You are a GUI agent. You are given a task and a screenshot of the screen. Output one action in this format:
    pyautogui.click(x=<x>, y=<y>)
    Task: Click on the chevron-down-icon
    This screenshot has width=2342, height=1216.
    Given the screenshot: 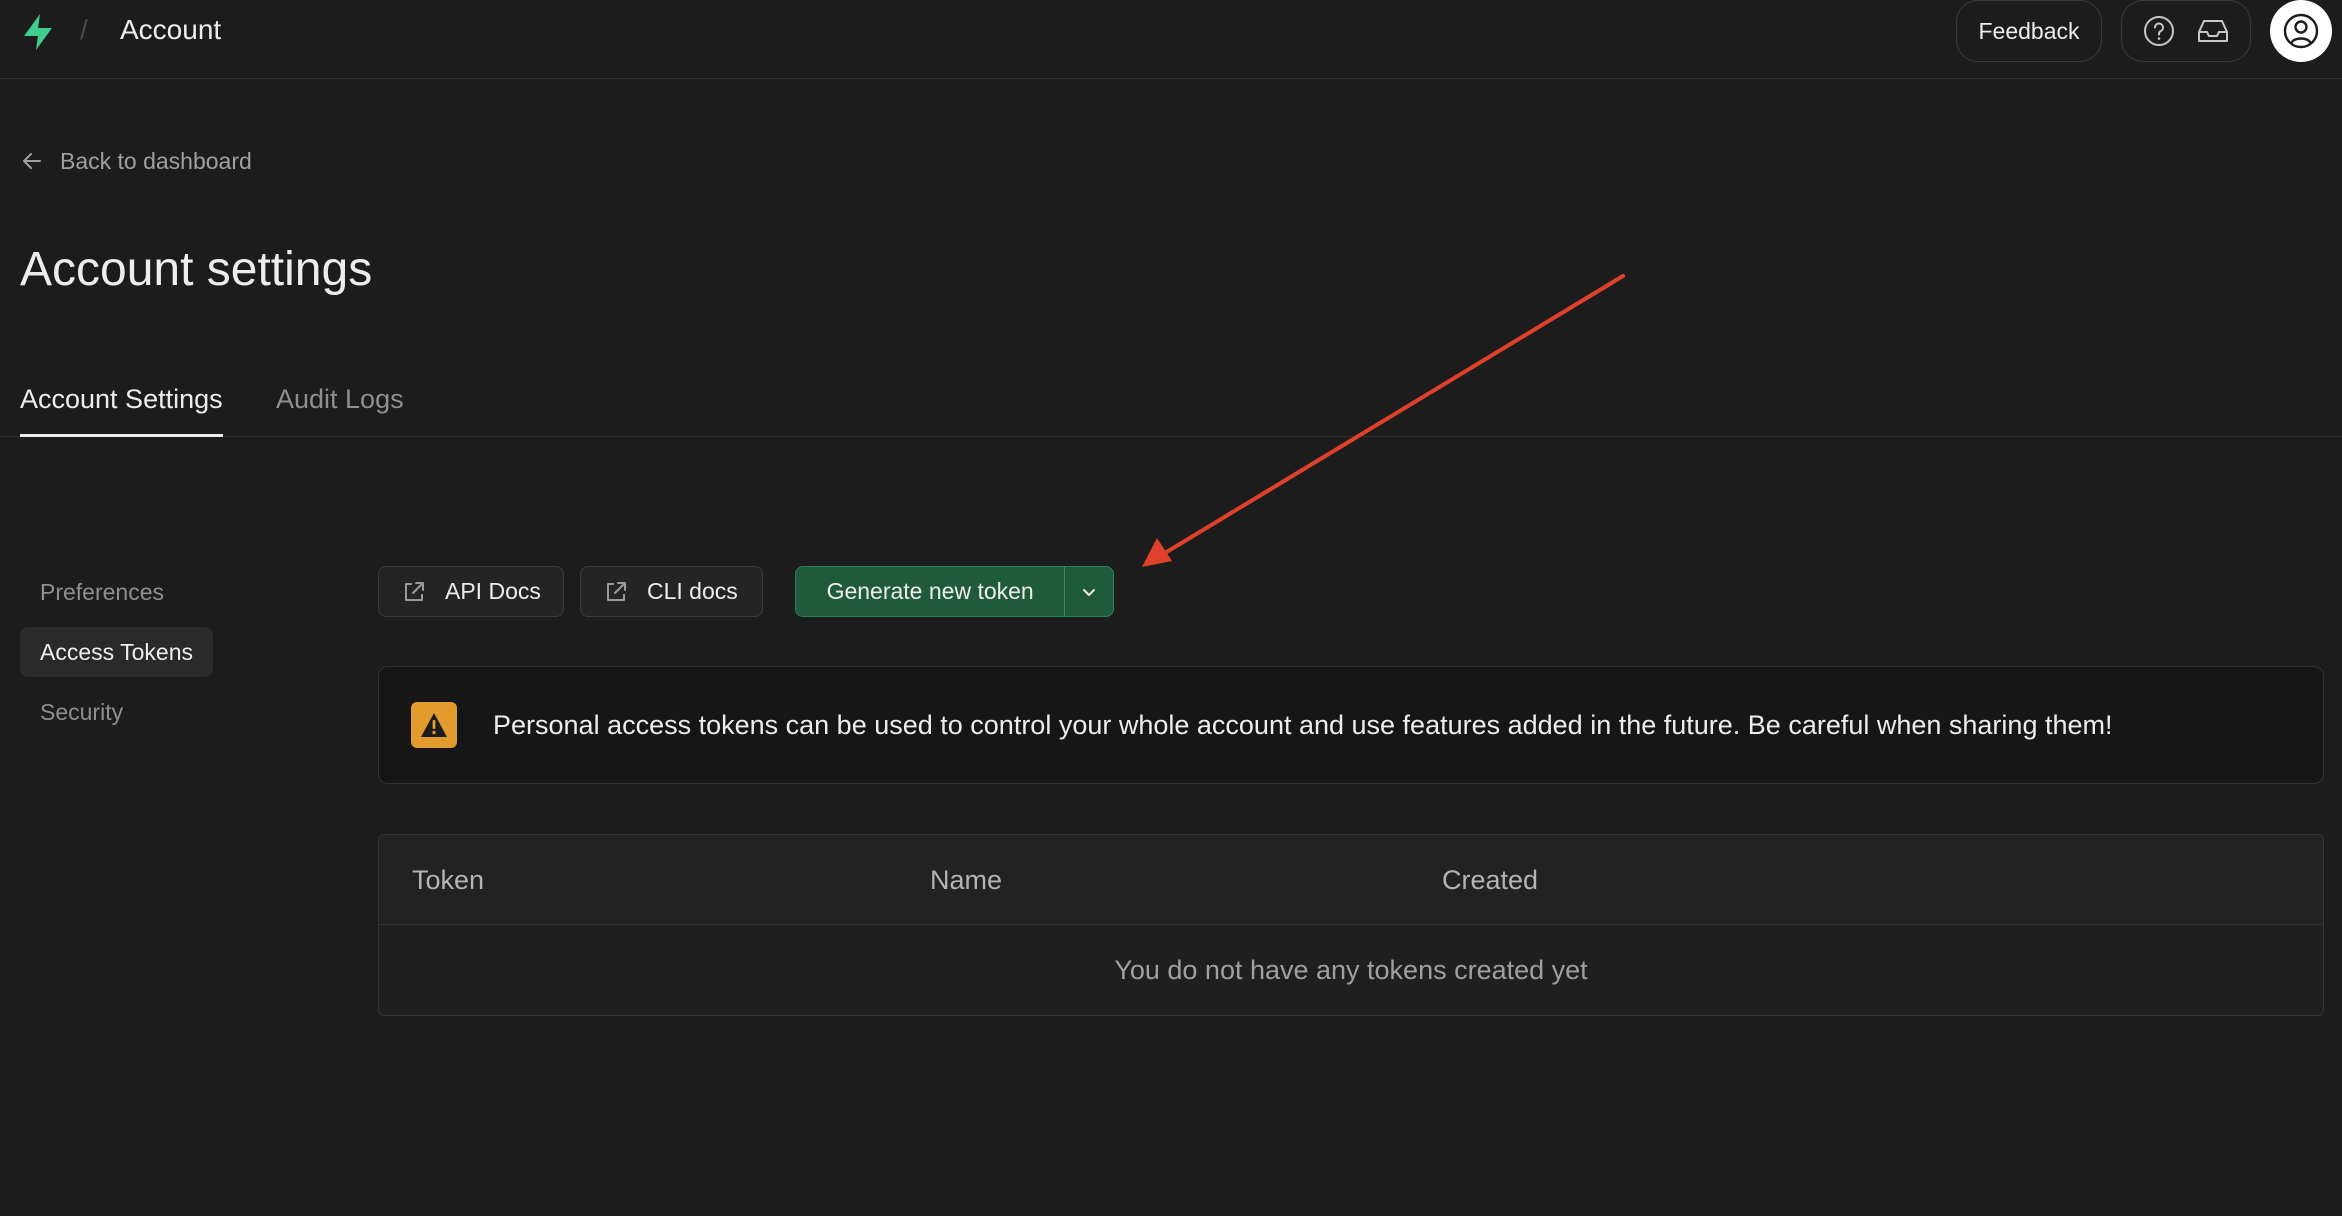 What is the action you would take?
    pyautogui.click(x=1089, y=592)
    